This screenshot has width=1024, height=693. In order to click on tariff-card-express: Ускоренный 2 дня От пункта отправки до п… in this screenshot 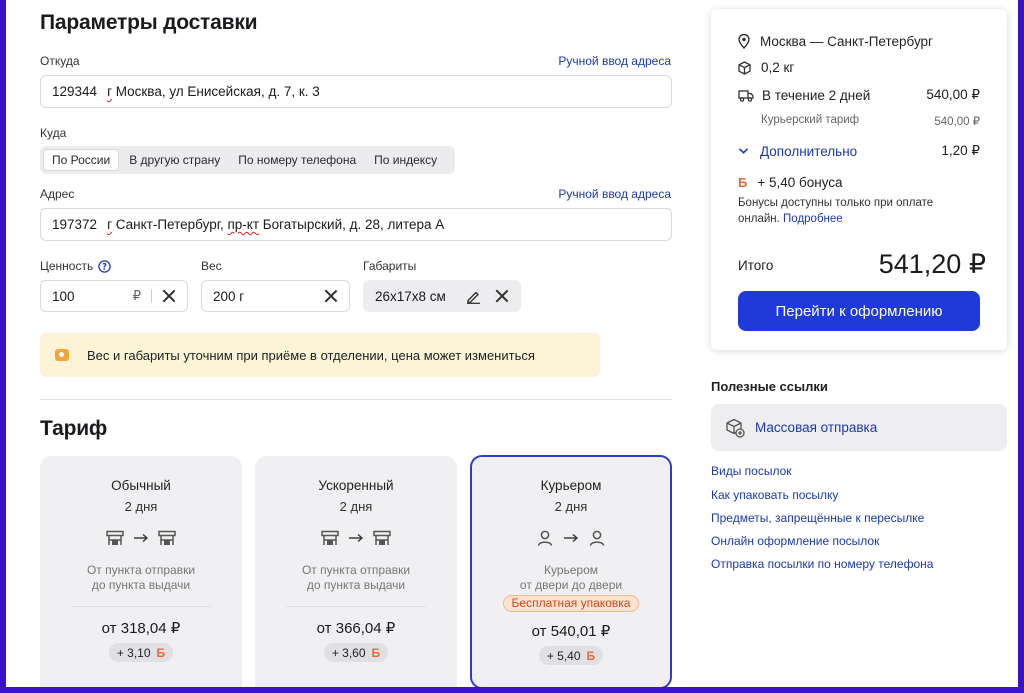, I will do `click(356, 571)`.